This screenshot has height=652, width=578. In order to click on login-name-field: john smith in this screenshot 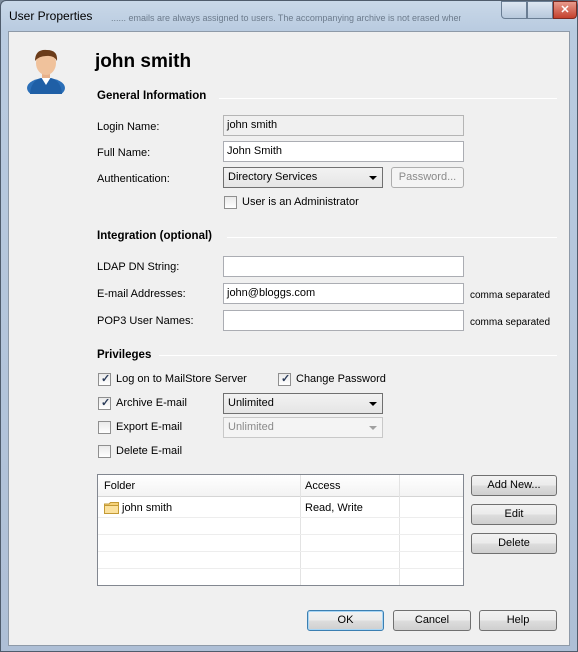, I will do `click(343, 125)`.